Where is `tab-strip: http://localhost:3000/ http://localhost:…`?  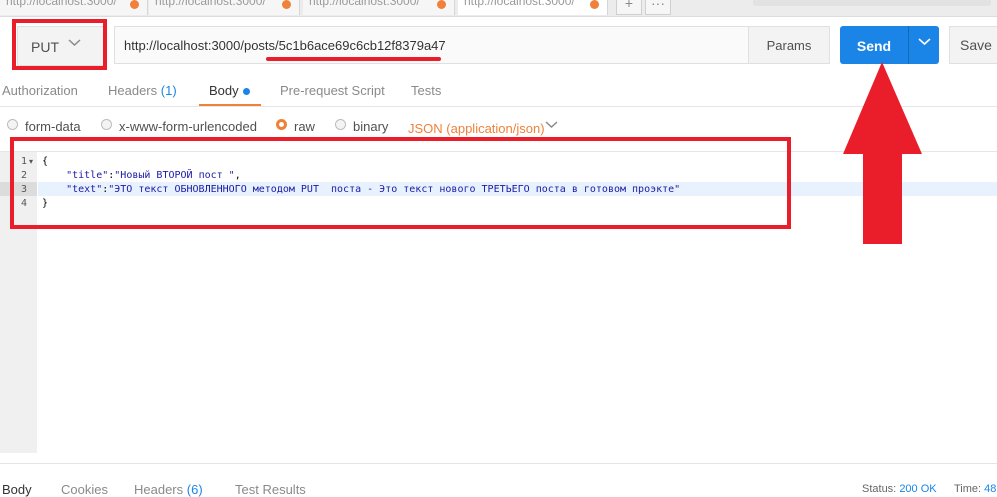
tab-strip: http://localhost:3000/ http://localhost:… is located at coordinates (498, 8).